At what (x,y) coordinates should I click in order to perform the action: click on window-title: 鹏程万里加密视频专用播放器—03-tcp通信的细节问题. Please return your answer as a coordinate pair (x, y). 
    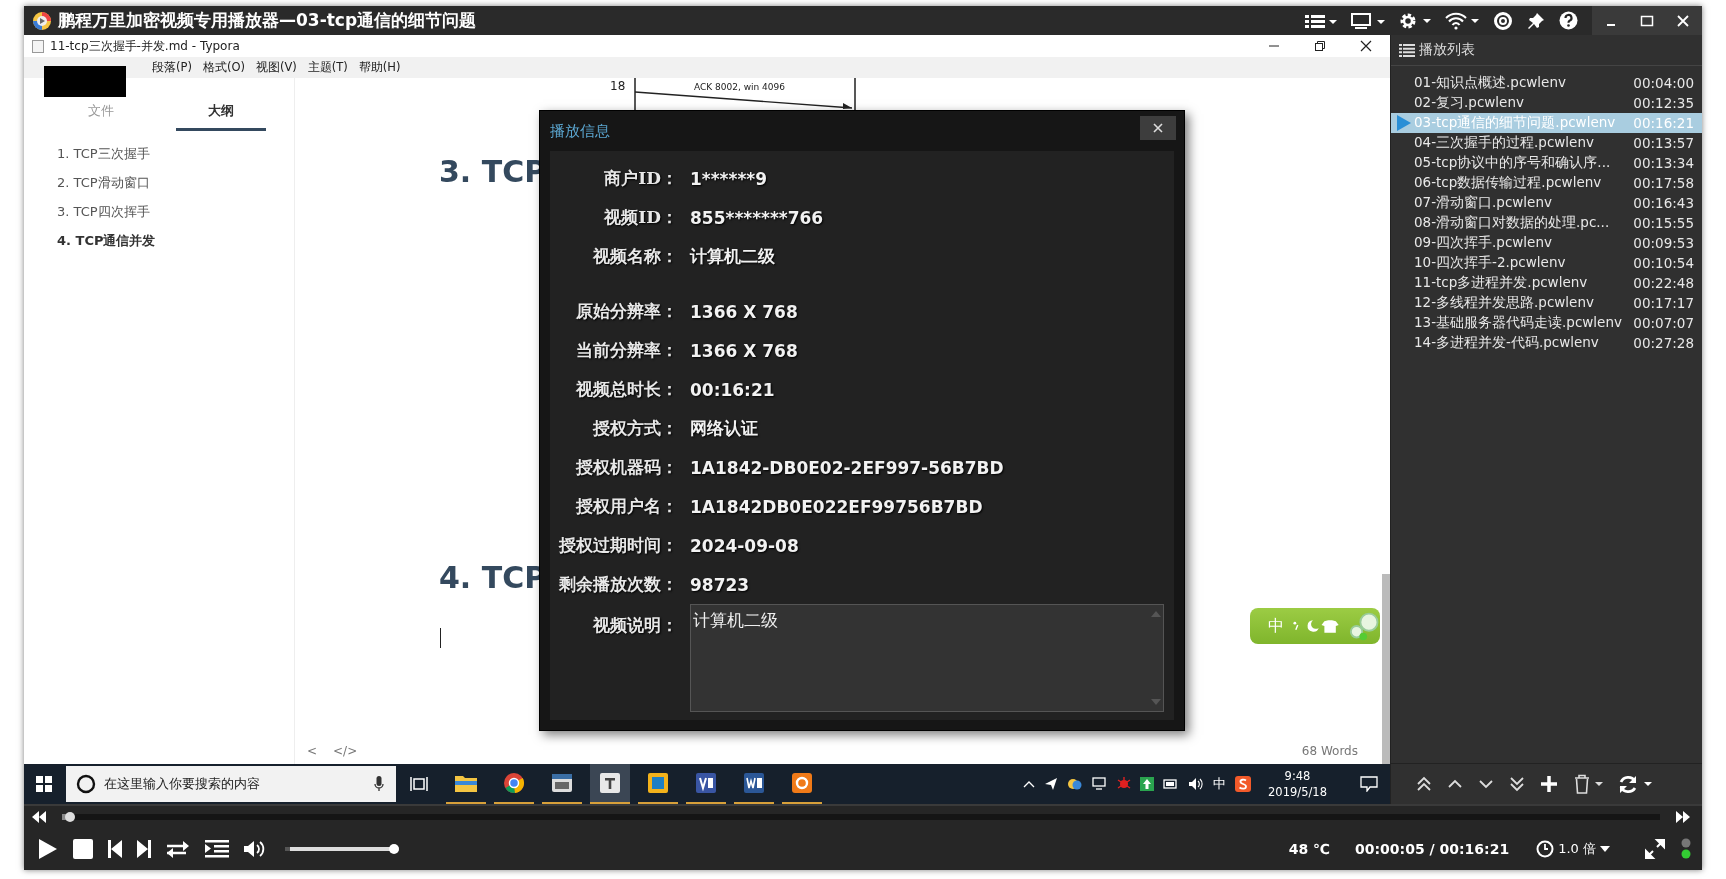
    Looking at the image, I should click on (267, 20).